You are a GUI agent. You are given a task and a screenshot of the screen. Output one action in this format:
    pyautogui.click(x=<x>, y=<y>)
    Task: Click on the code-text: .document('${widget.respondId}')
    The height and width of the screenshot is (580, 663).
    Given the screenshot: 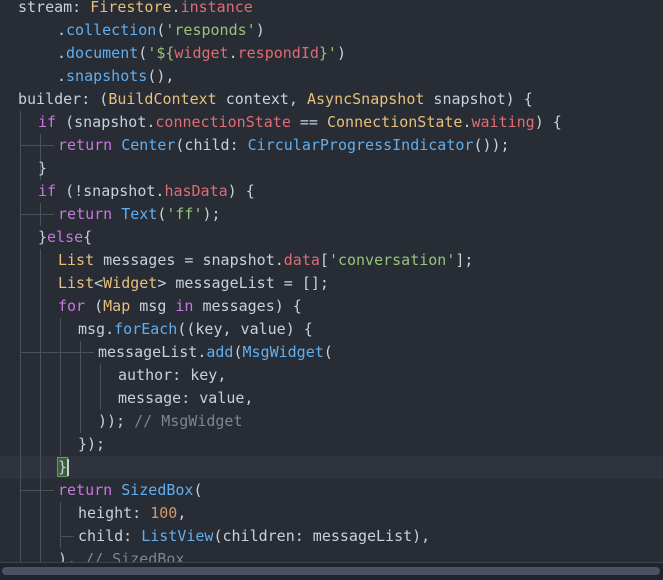 What is the action you would take?
    pyautogui.click(x=201, y=53)
    